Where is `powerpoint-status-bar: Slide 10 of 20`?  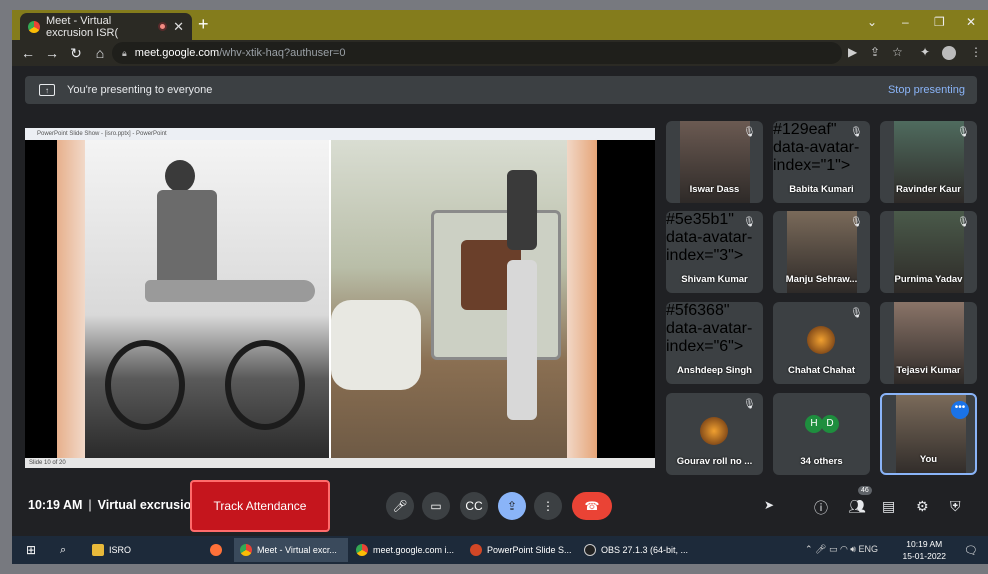 powerpoint-status-bar: Slide 10 of 20 is located at coordinates (340, 463).